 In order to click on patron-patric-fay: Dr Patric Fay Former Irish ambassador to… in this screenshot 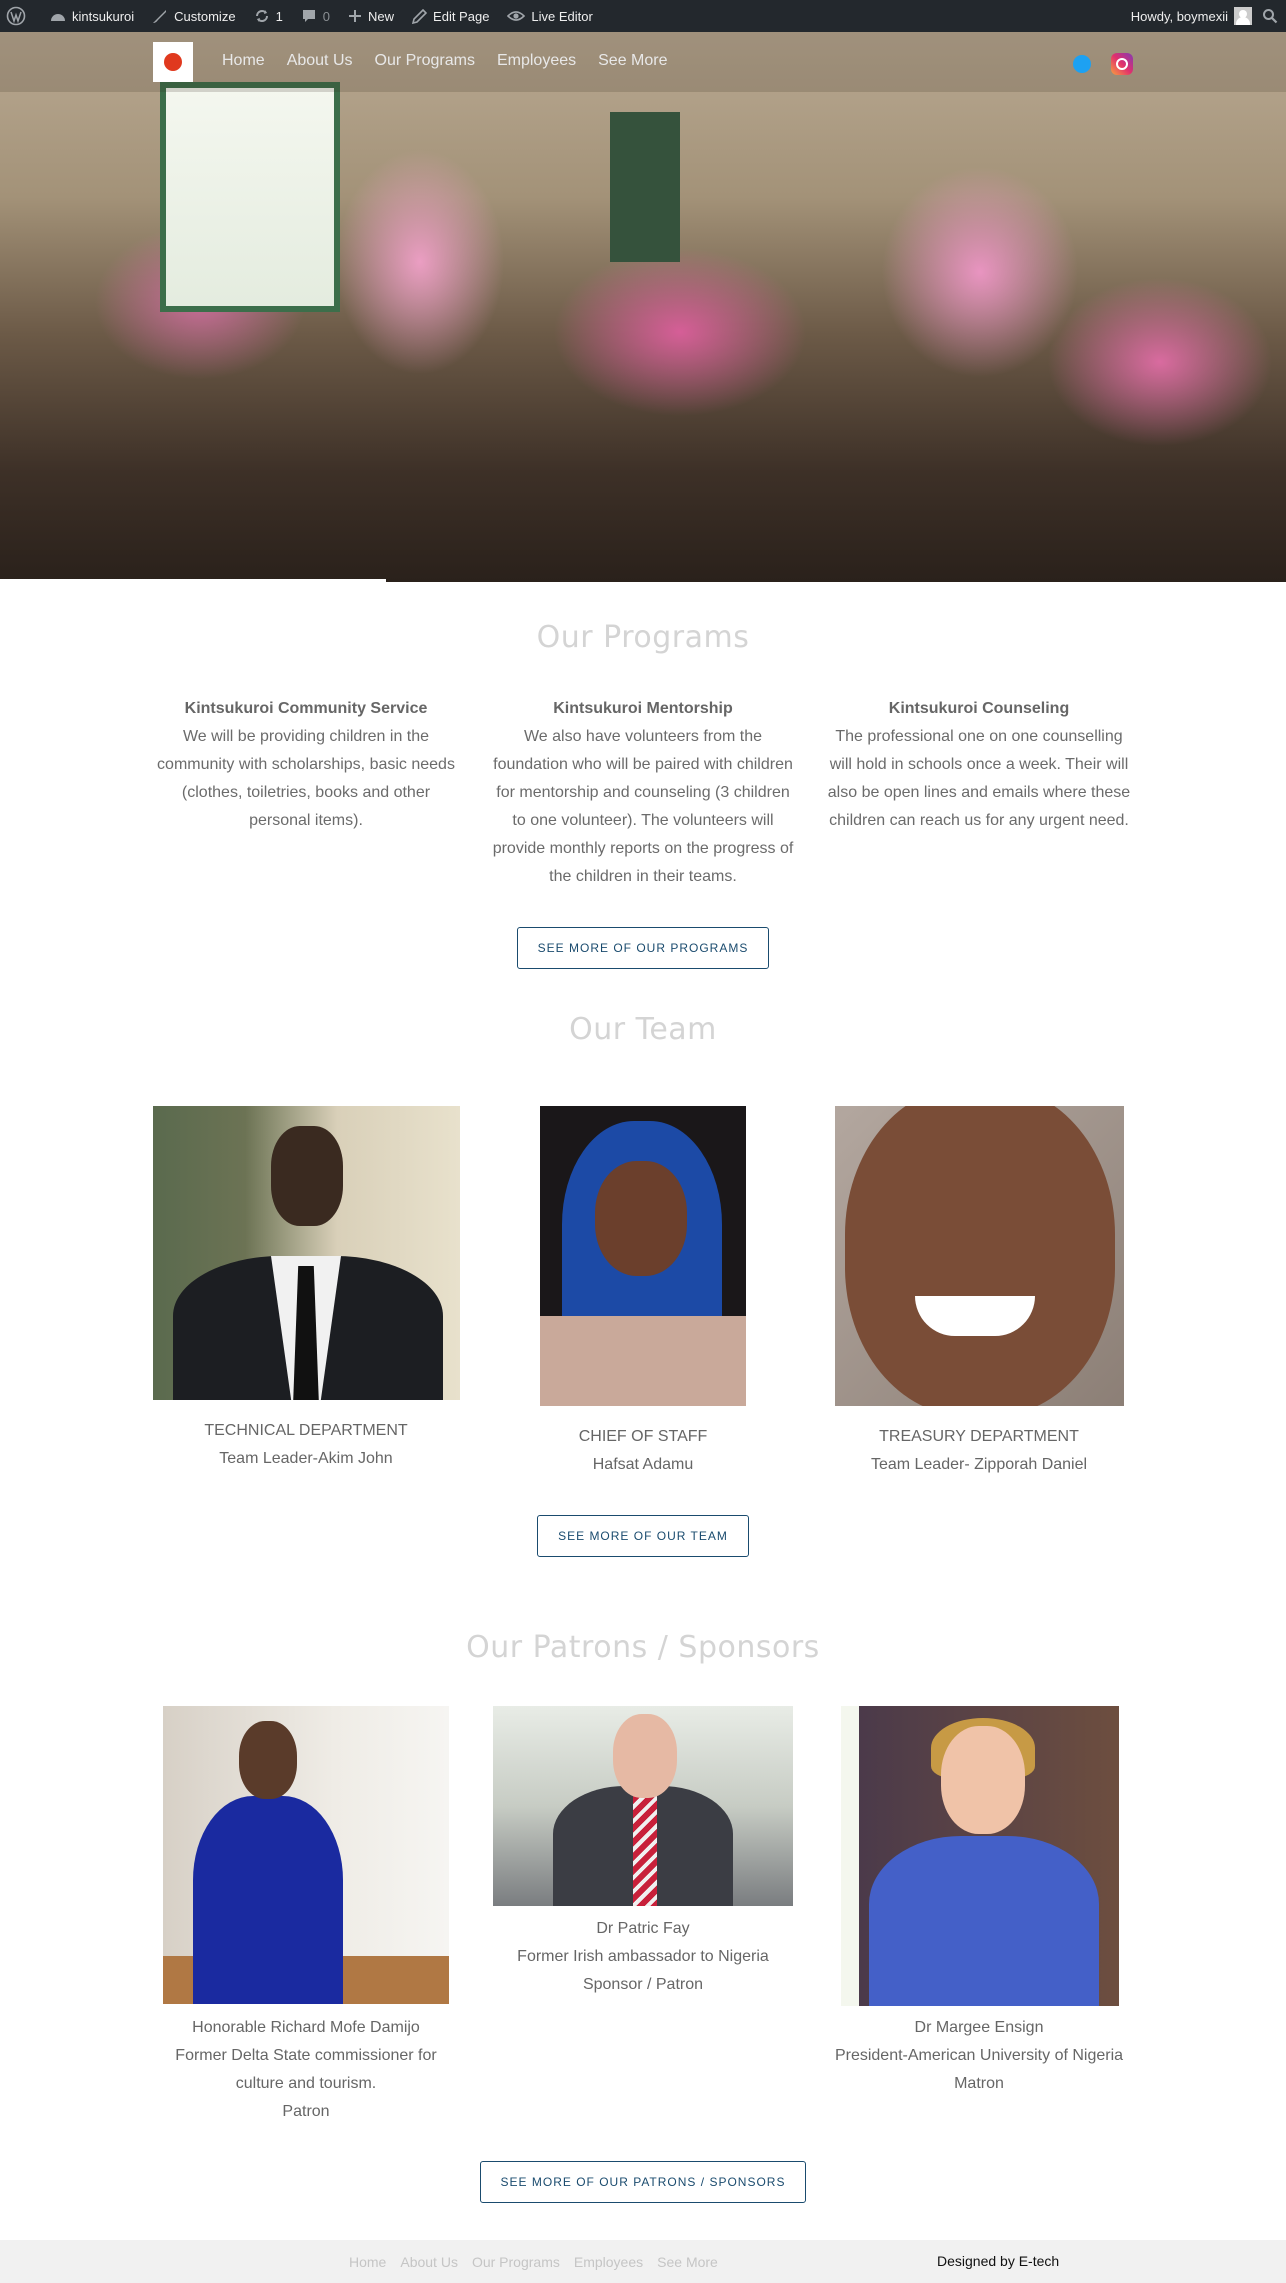, I will do `click(643, 1957)`.